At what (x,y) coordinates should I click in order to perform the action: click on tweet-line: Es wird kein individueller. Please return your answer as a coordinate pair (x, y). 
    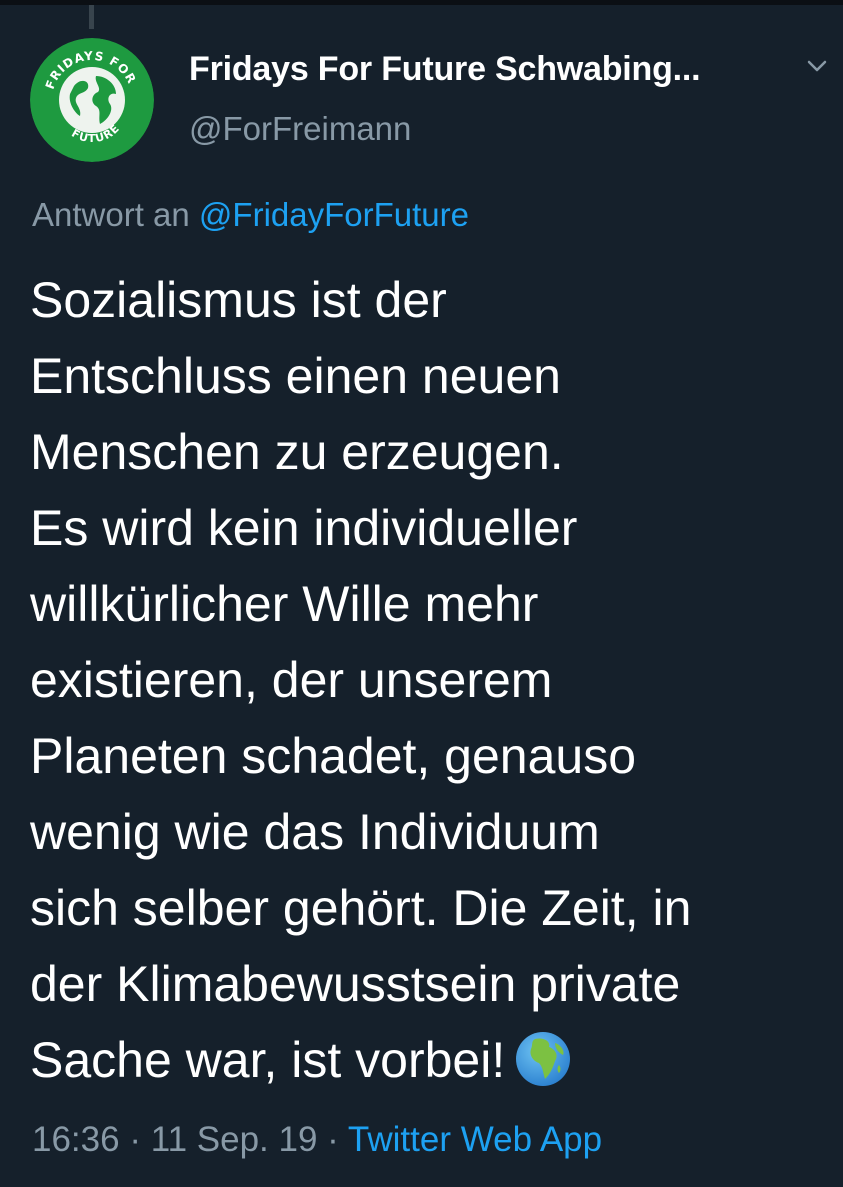
    Looking at the image, I should click on (304, 528).